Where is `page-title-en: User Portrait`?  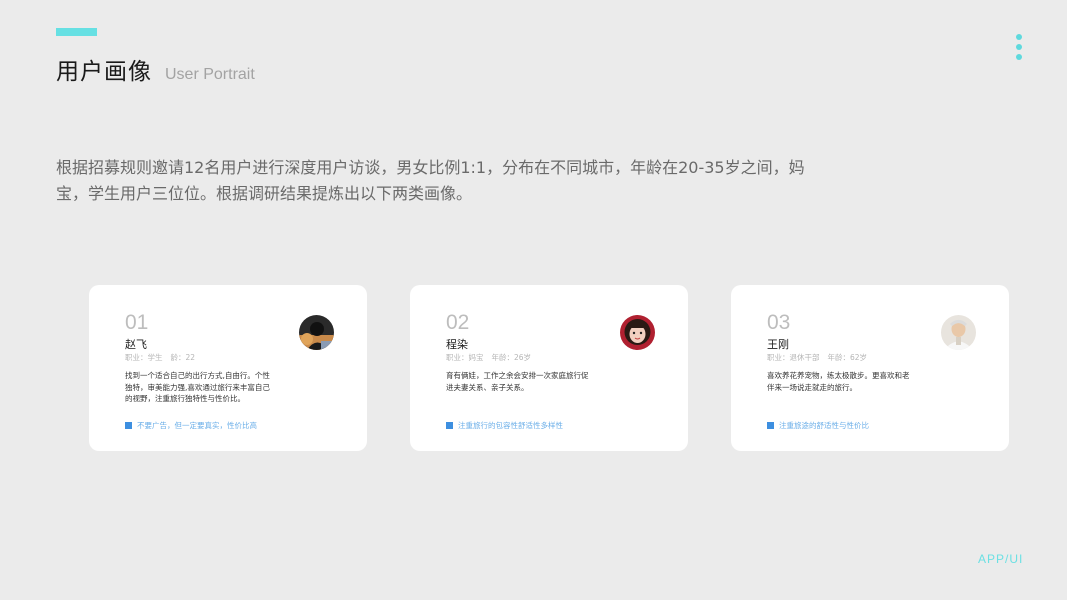 page-title-en: User Portrait is located at coordinates (210, 74).